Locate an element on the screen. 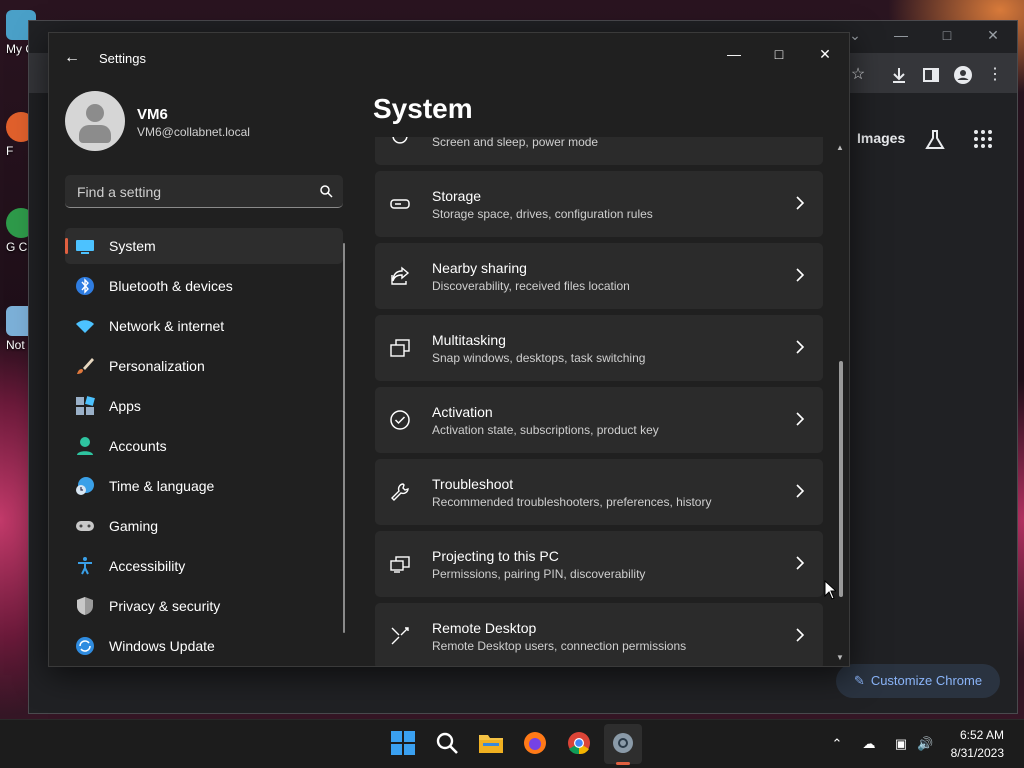 This screenshot has height=768, width=1024. more-menu-icon: ⋮ is located at coordinates (995, 75).